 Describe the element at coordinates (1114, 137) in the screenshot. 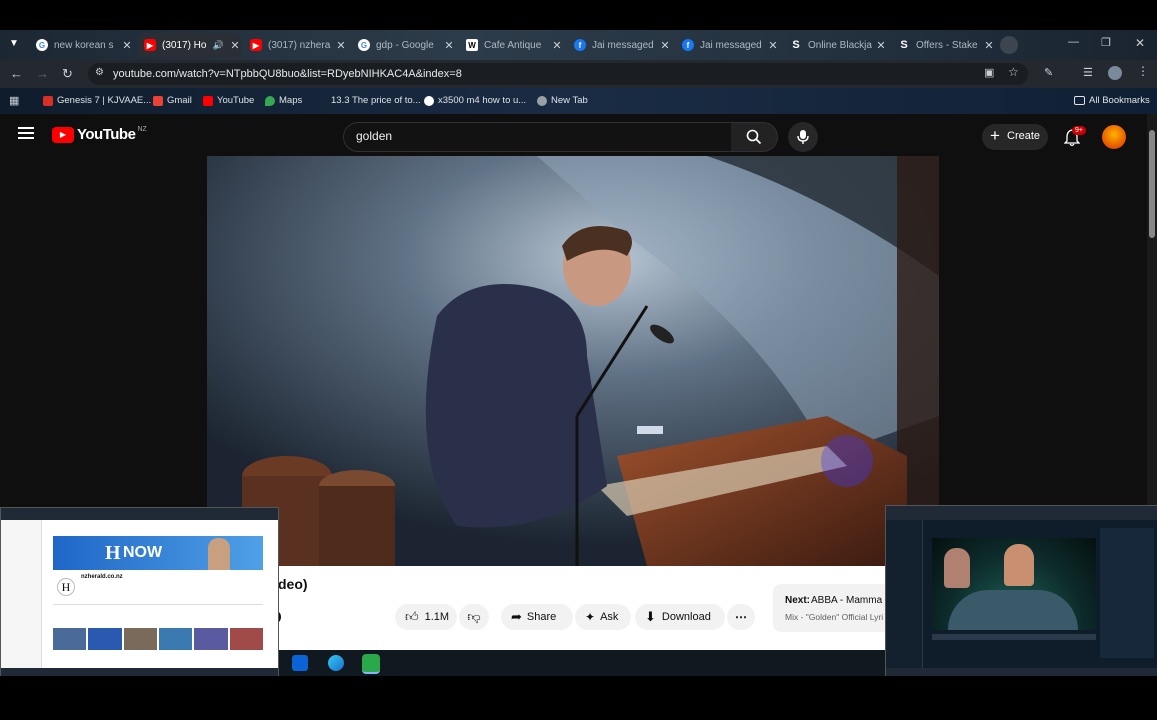

I see `account-avatar` at that location.